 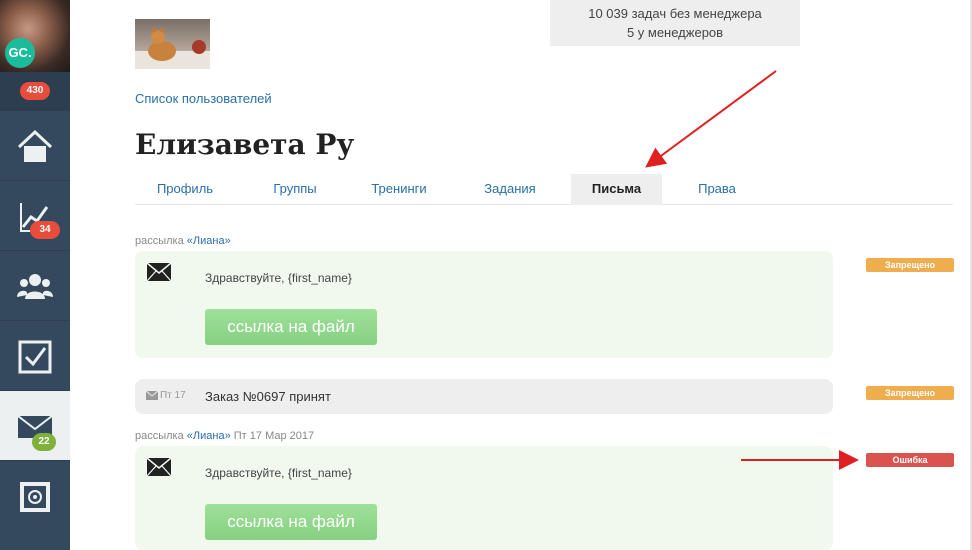 What do you see at coordinates (35, 36) in the screenshot?
I see `account-avatar: GC.` at bounding box center [35, 36].